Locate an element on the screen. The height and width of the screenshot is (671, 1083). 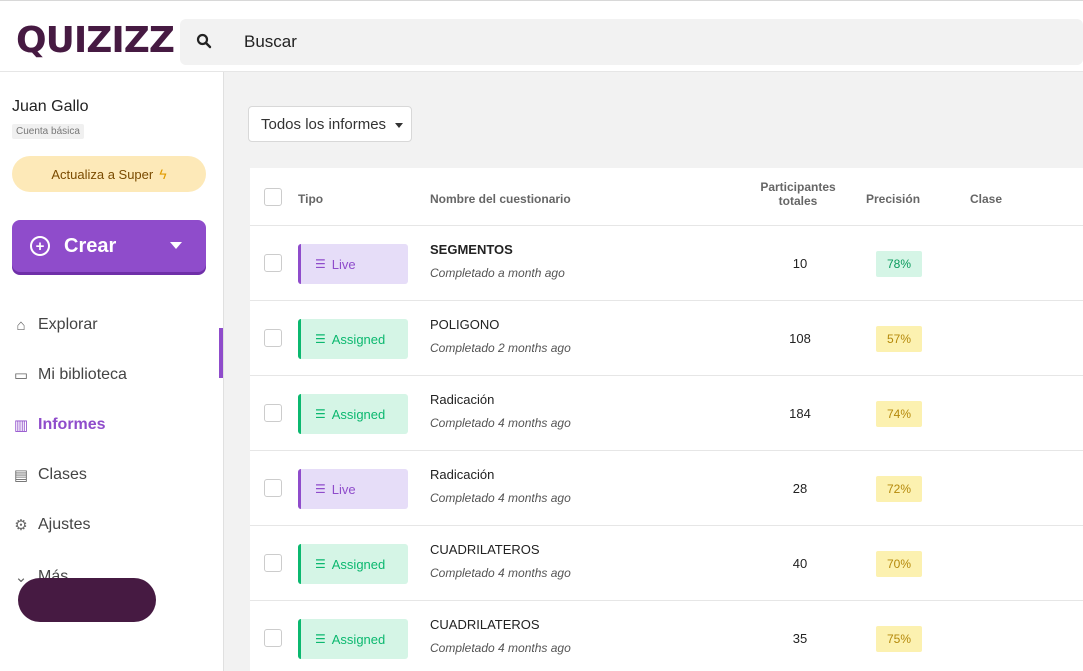
quiz-name: POLIGONO is located at coordinates (464, 324).